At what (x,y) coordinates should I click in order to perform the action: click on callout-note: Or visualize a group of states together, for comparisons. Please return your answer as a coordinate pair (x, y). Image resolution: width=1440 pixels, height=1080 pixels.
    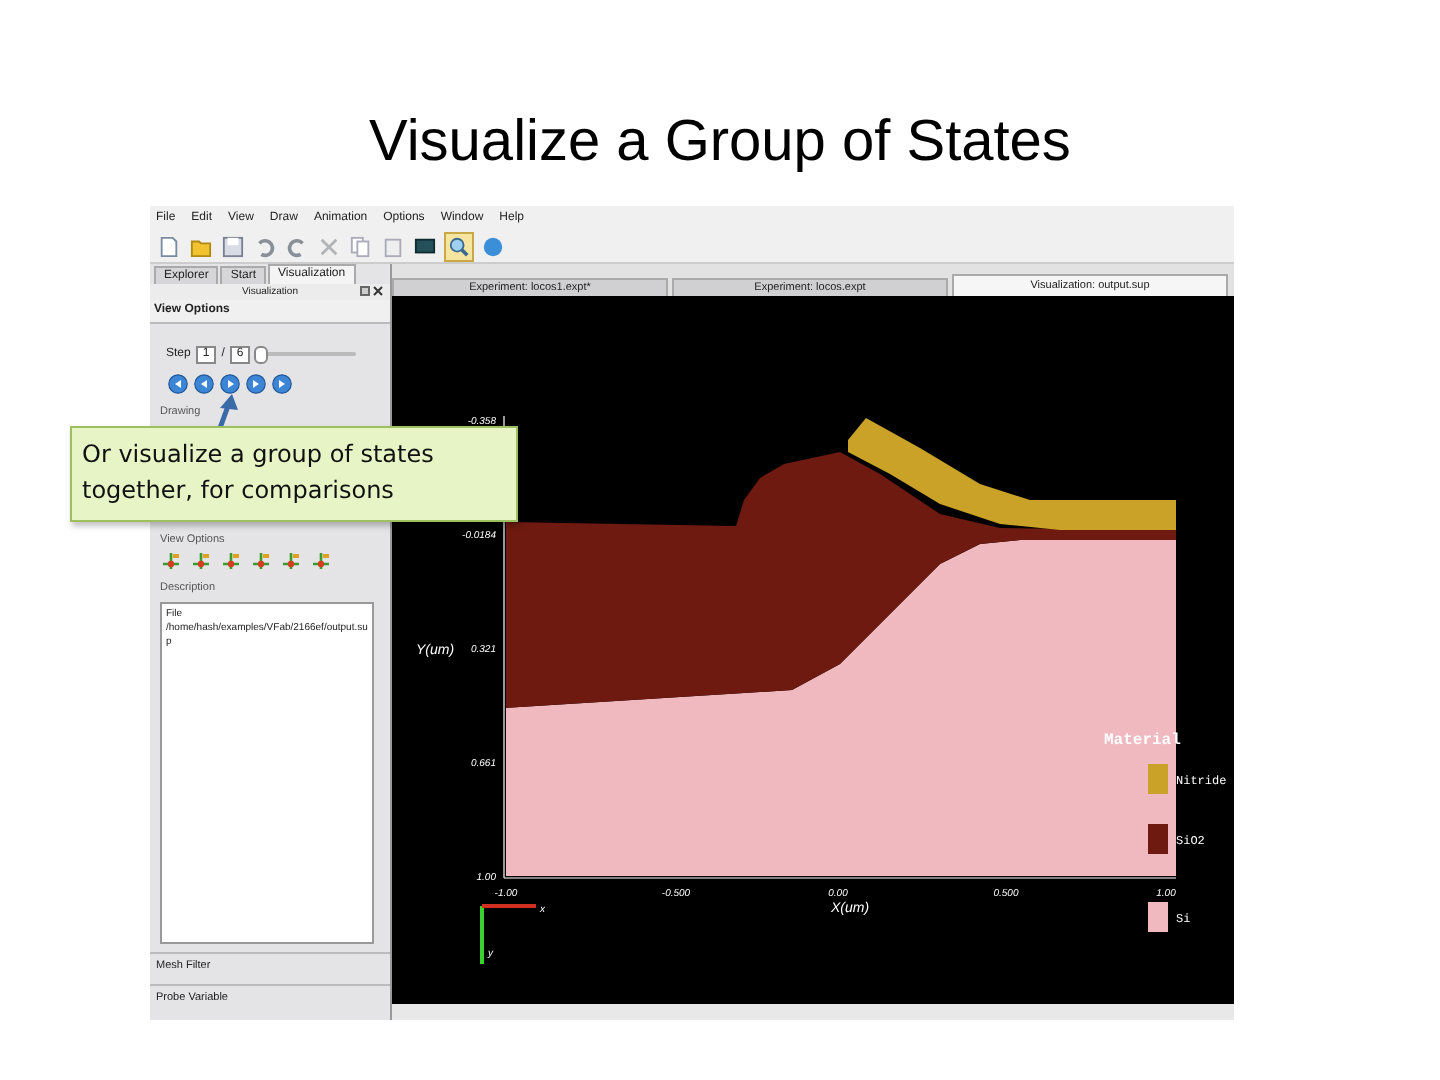
    Looking at the image, I should click on (294, 474).